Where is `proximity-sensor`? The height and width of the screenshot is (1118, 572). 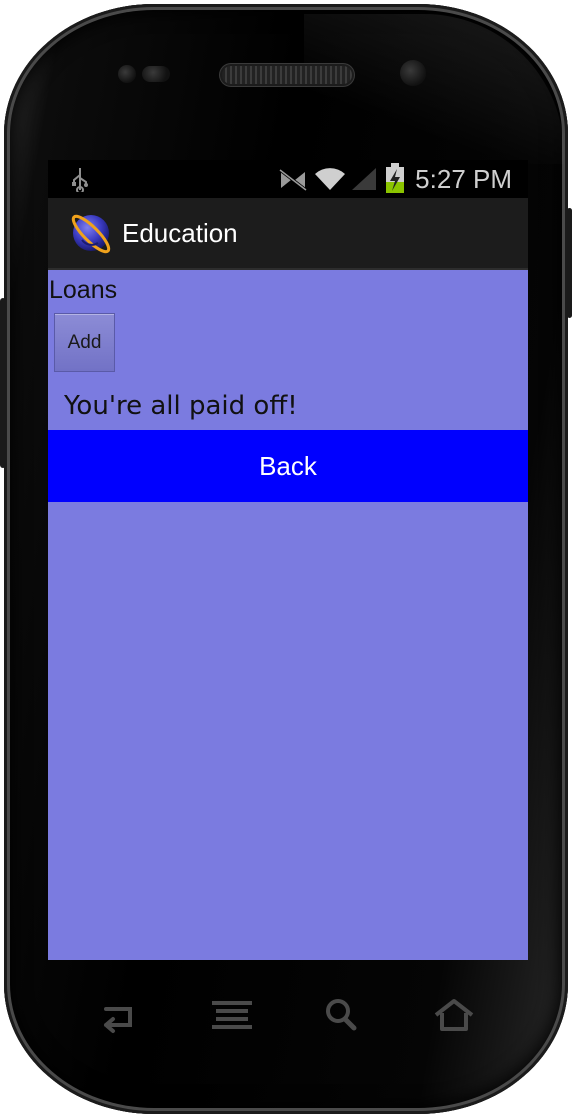 proximity-sensor is located at coordinates (127, 74).